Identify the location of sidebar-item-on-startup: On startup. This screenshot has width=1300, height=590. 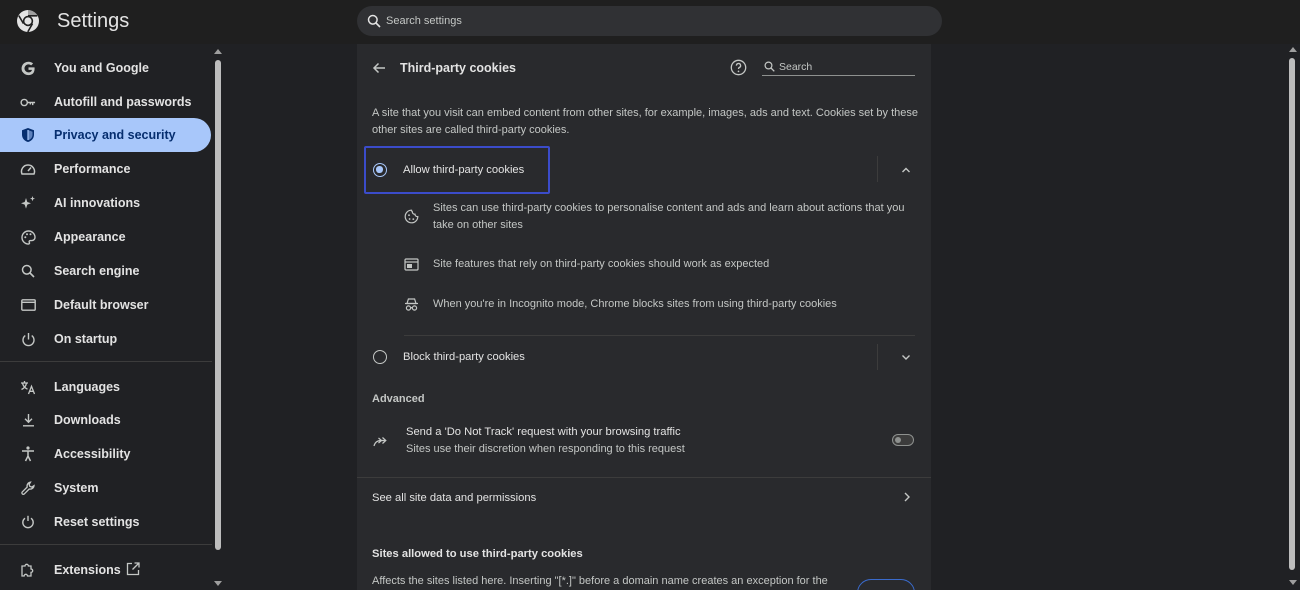
(105, 339).